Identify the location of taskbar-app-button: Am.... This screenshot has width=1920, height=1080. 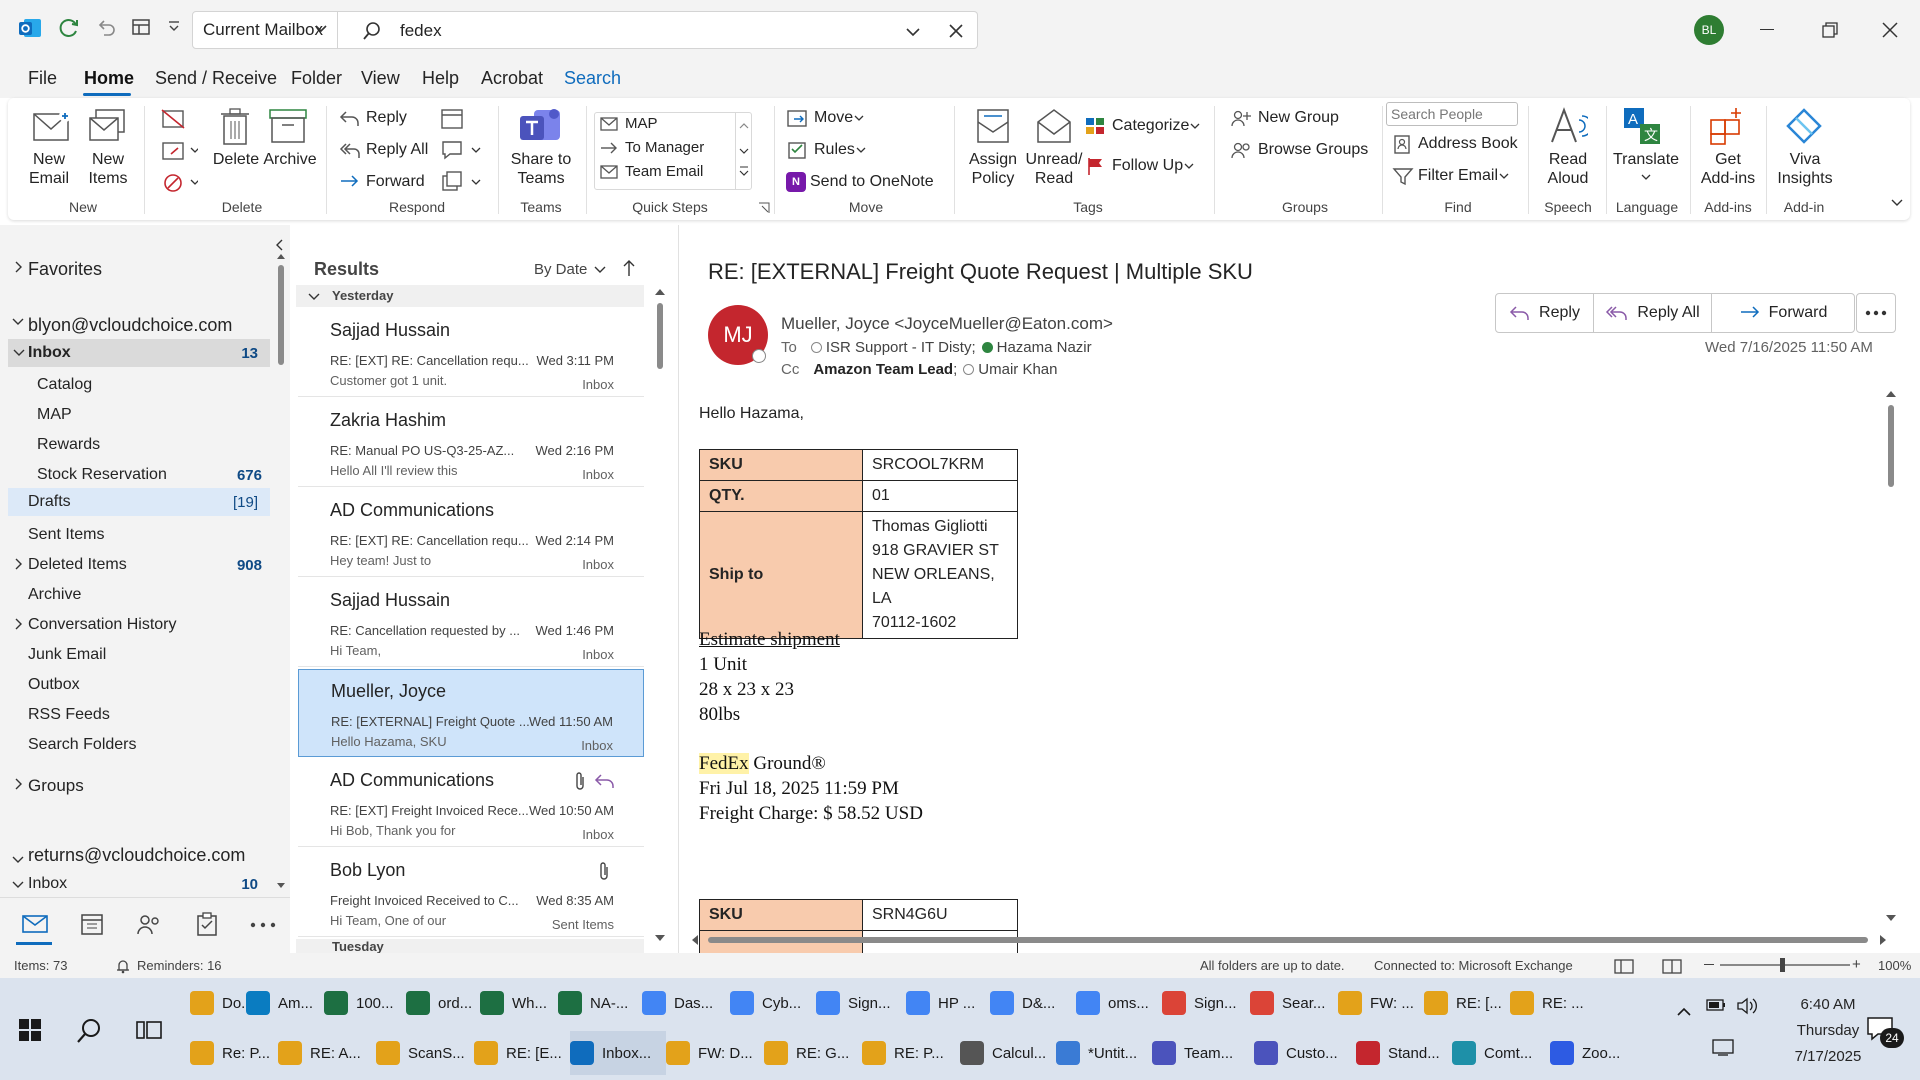
(285, 1003).